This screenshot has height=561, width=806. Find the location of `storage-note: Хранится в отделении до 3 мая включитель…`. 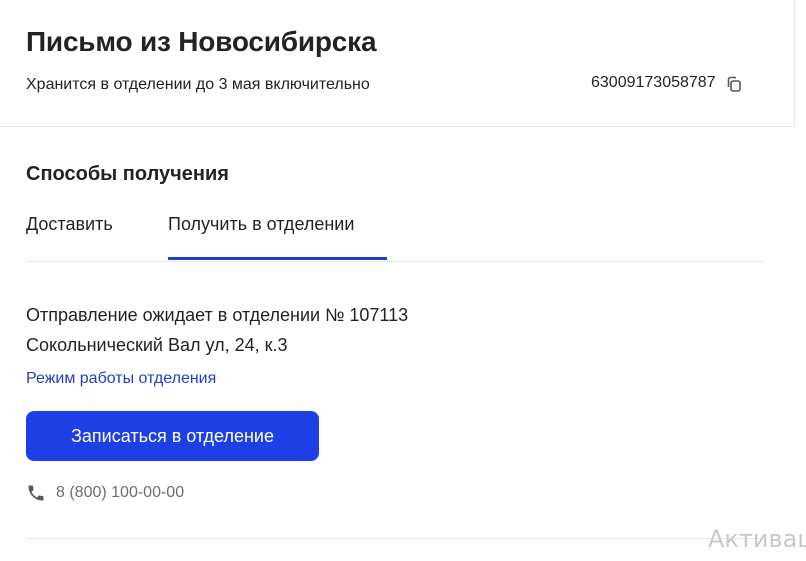

storage-note: Хранится в отделении до 3 мая включитель… is located at coordinates (198, 84).